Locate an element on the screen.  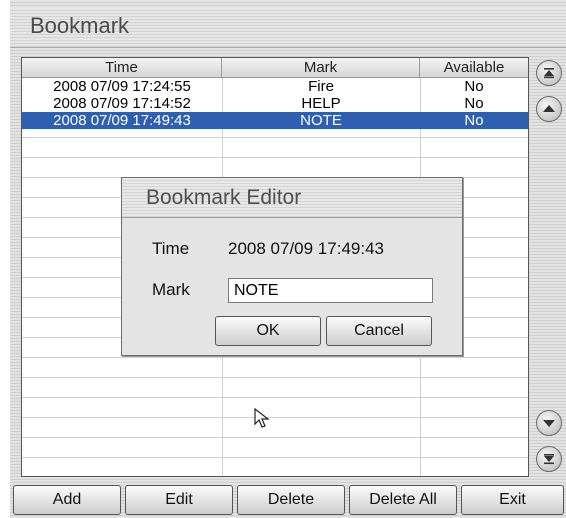
delete-button: Delete is located at coordinates (291, 500).